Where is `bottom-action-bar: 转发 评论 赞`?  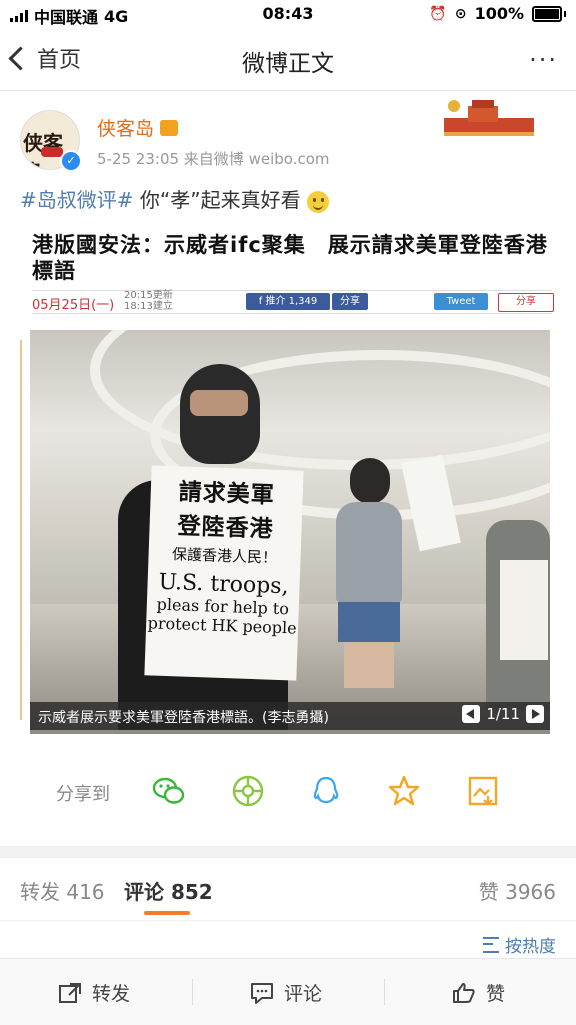
bottom-action-bar: 转发 评论 赞 is located at coordinates (288, 991).